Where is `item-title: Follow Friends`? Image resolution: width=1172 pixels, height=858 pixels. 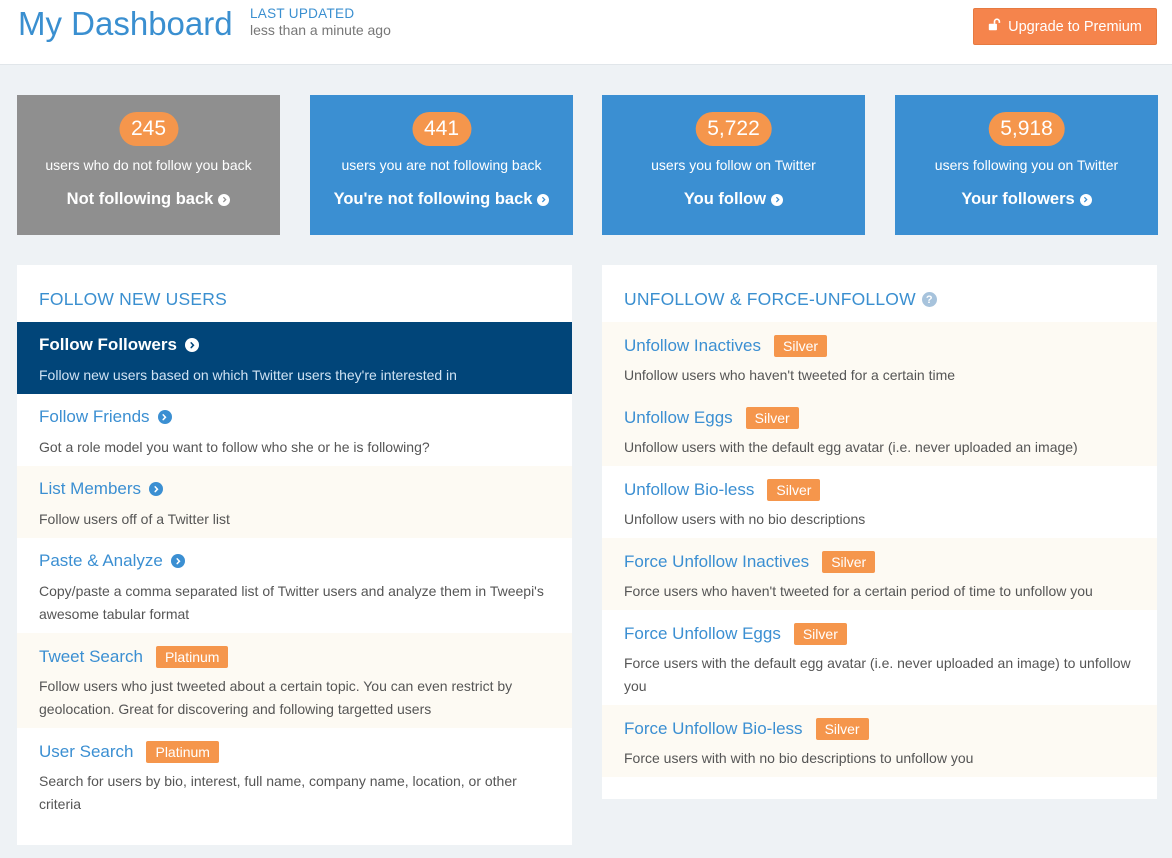 item-title: Follow Friends is located at coordinates (94, 416).